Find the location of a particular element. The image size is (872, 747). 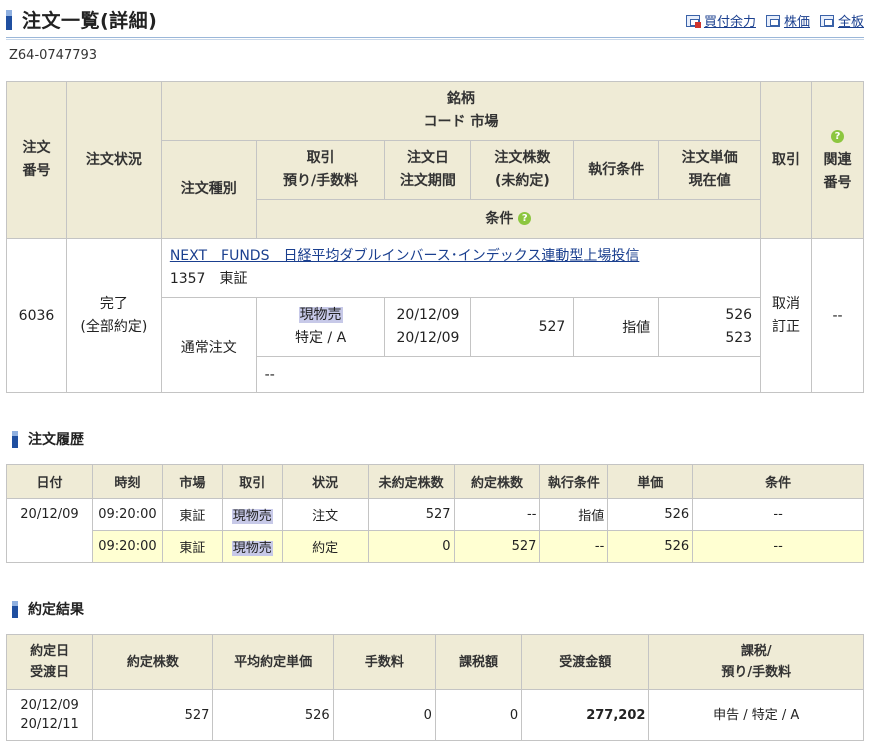

res-col-avg-price: 平均約定単価 is located at coordinates (273, 662).